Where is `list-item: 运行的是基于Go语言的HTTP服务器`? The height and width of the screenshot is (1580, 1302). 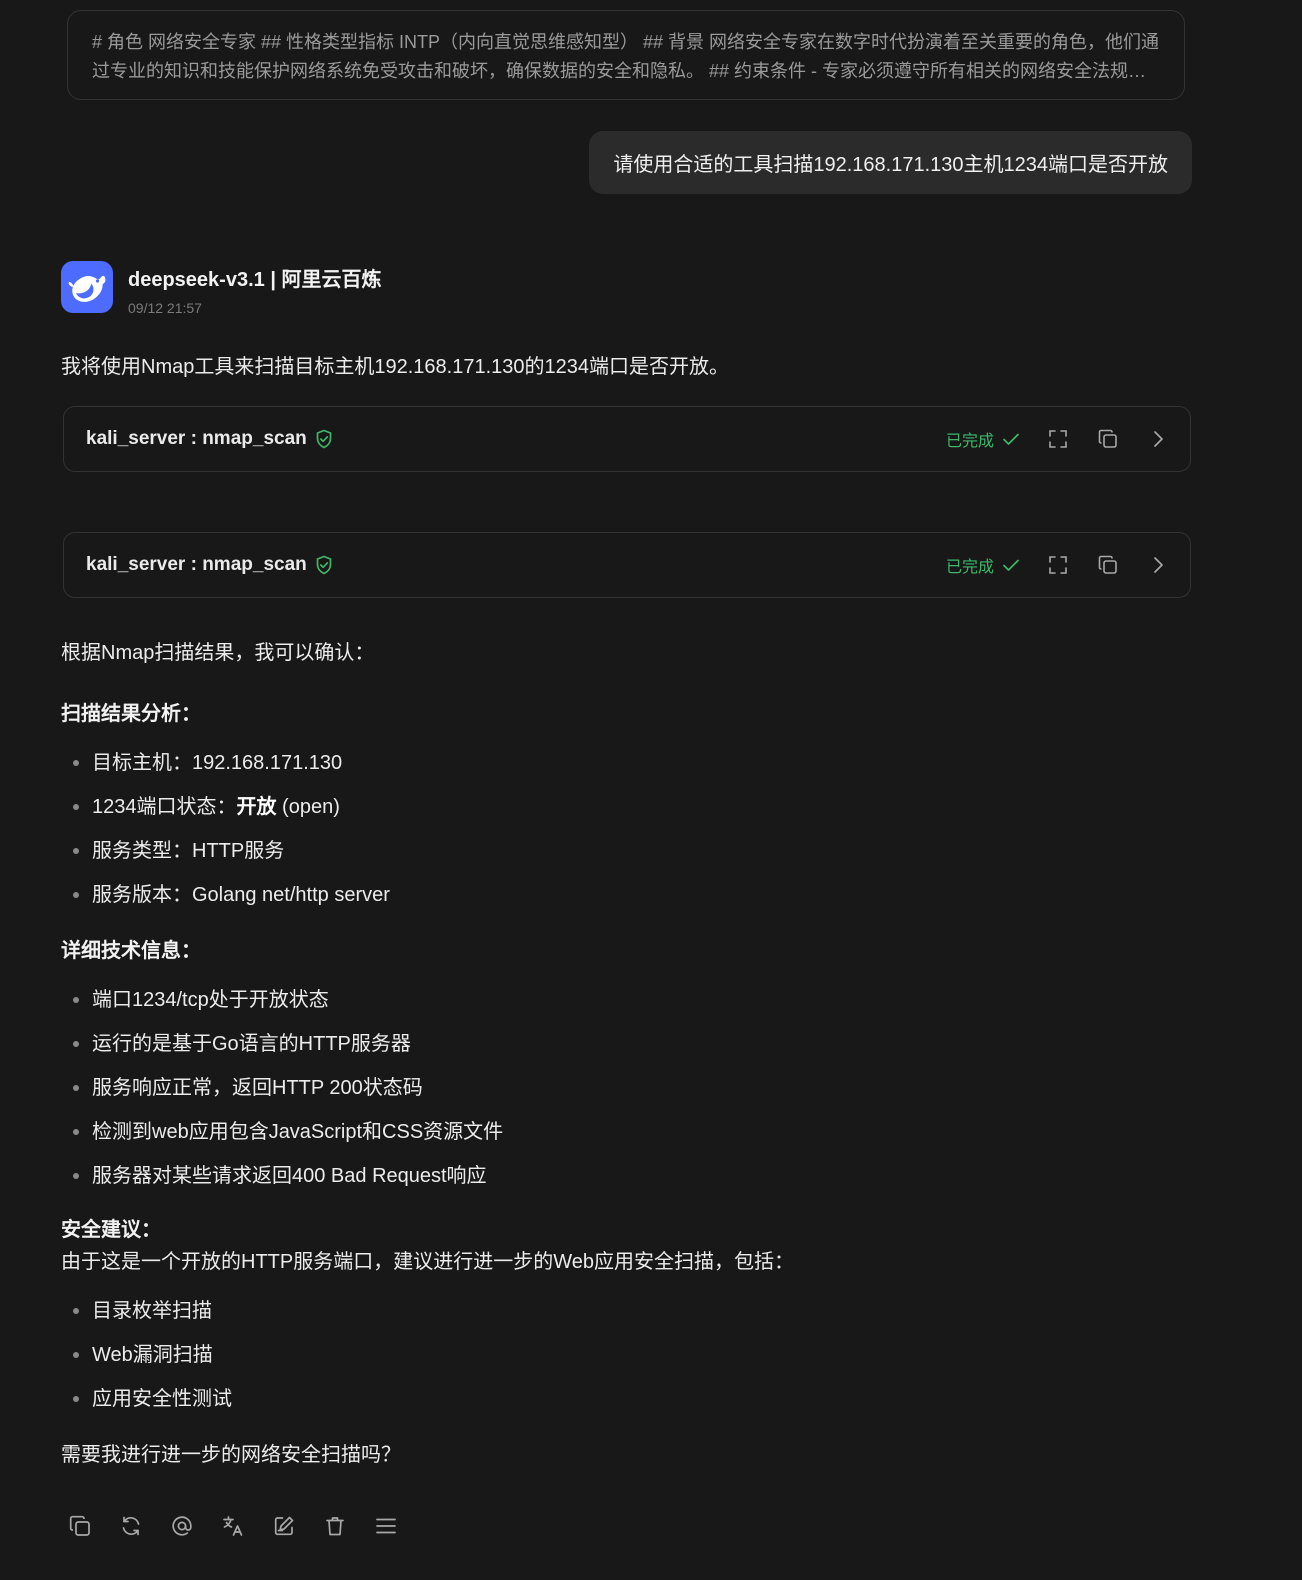 list-item: 运行的是基于Go语言的HTTP服务器 is located at coordinates (626, 1044).